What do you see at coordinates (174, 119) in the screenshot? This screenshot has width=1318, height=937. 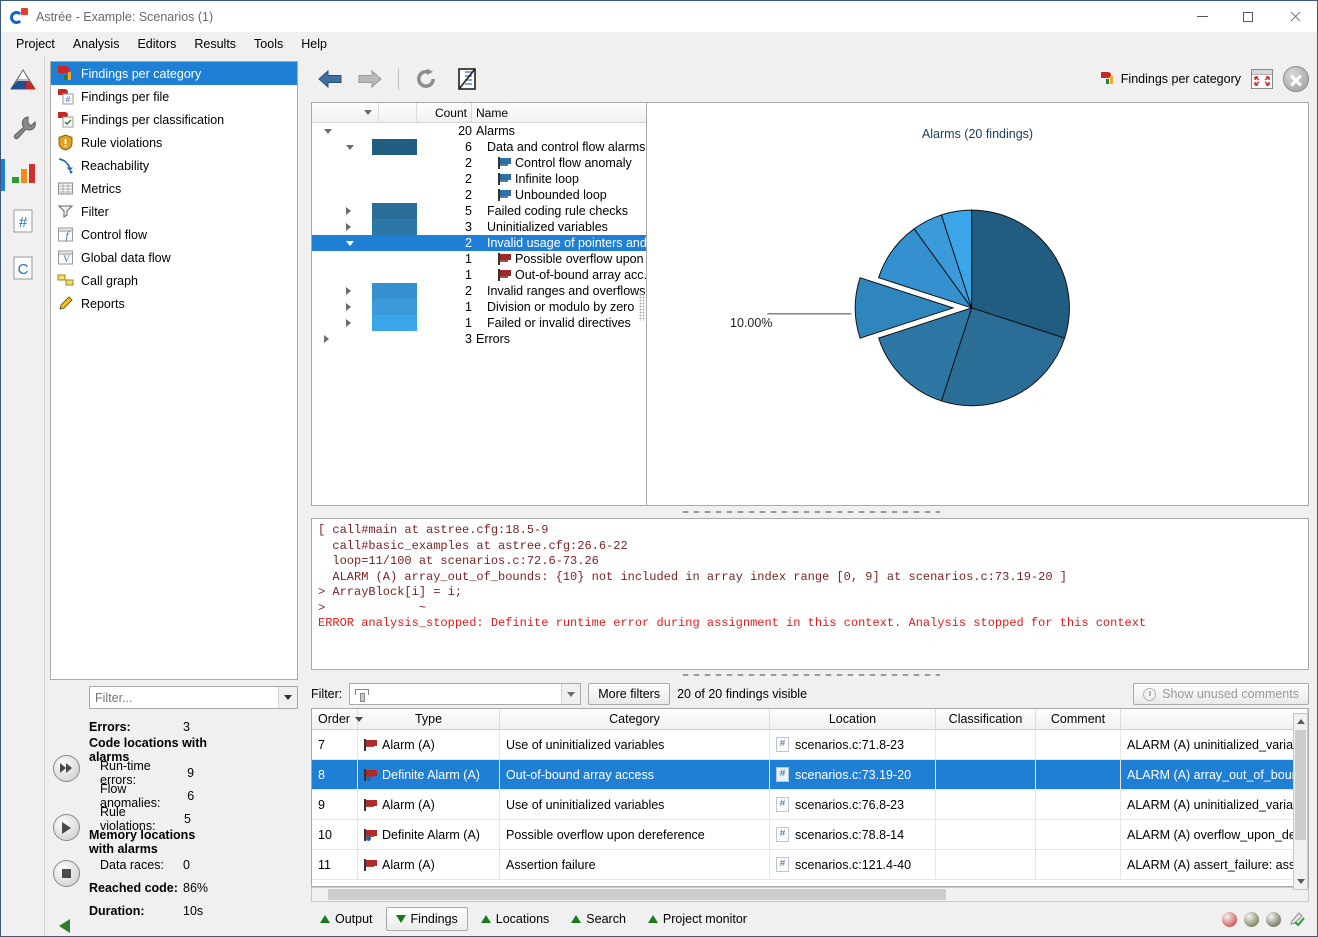 I see `sidebar-item-findings-per-classification: Findings per classification` at bounding box center [174, 119].